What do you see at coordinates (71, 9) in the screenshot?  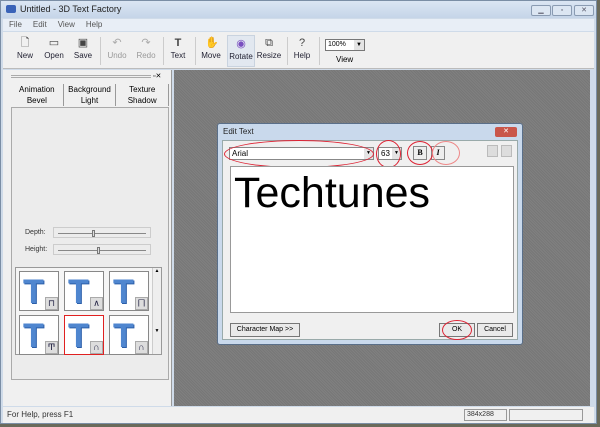 I see `window-title: Untitled - 3D Text Factory` at bounding box center [71, 9].